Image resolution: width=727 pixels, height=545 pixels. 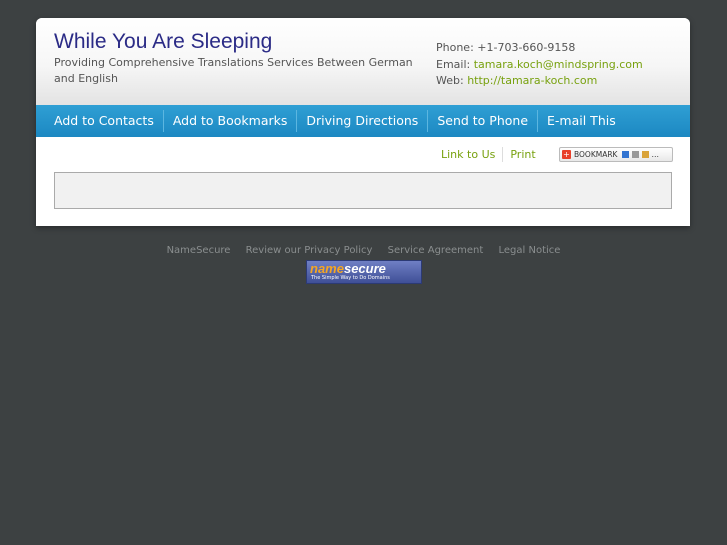 I want to click on phone-label: Phone:, so click(x=455, y=47).